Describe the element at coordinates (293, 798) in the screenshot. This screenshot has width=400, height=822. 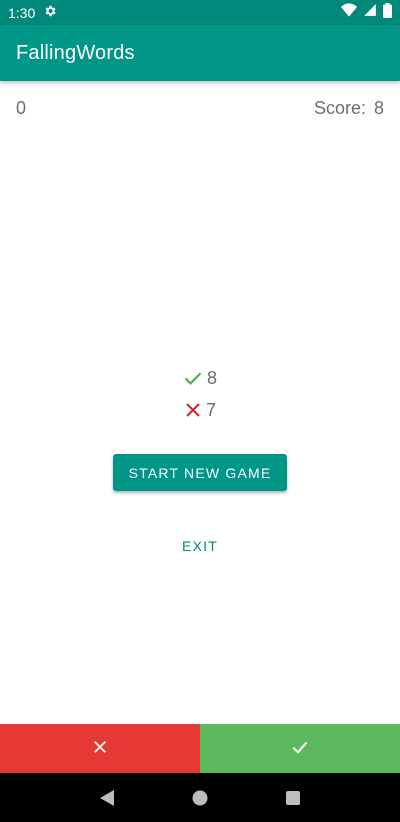
I see `recents-square-icon` at that location.